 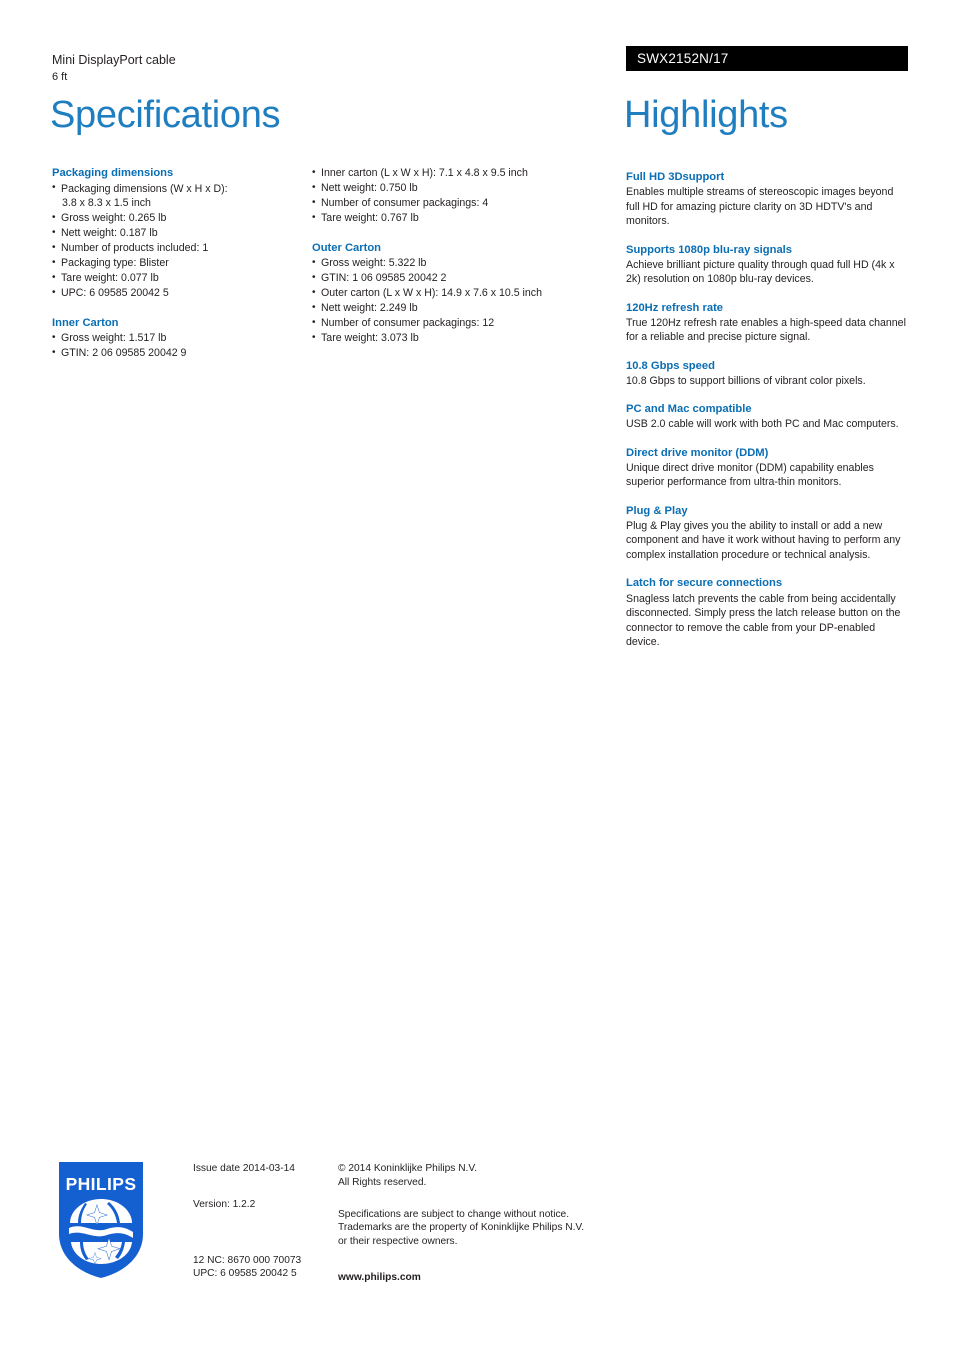 I want to click on highlight-title: Plug & Play, so click(x=657, y=510).